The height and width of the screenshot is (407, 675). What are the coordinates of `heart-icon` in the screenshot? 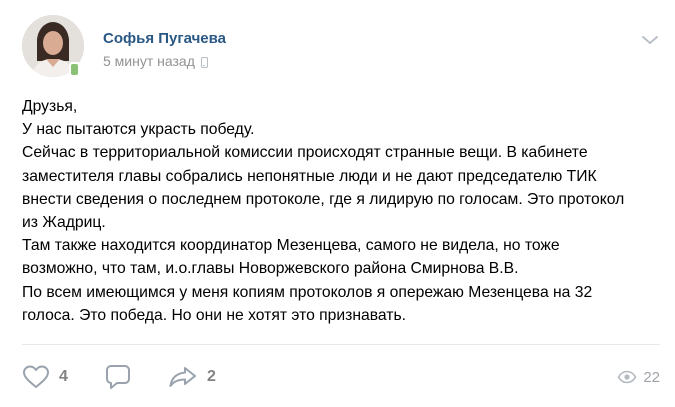 It's located at (36, 376).